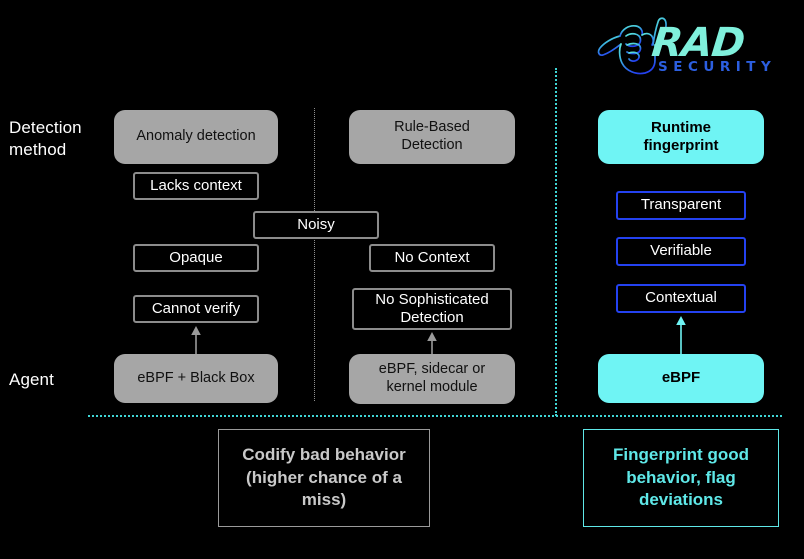 This screenshot has height=559, width=804. Describe the element at coordinates (196, 186) in the screenshot. I see `node-anomaly-chip-lacks-context: Lacks context` at that location.